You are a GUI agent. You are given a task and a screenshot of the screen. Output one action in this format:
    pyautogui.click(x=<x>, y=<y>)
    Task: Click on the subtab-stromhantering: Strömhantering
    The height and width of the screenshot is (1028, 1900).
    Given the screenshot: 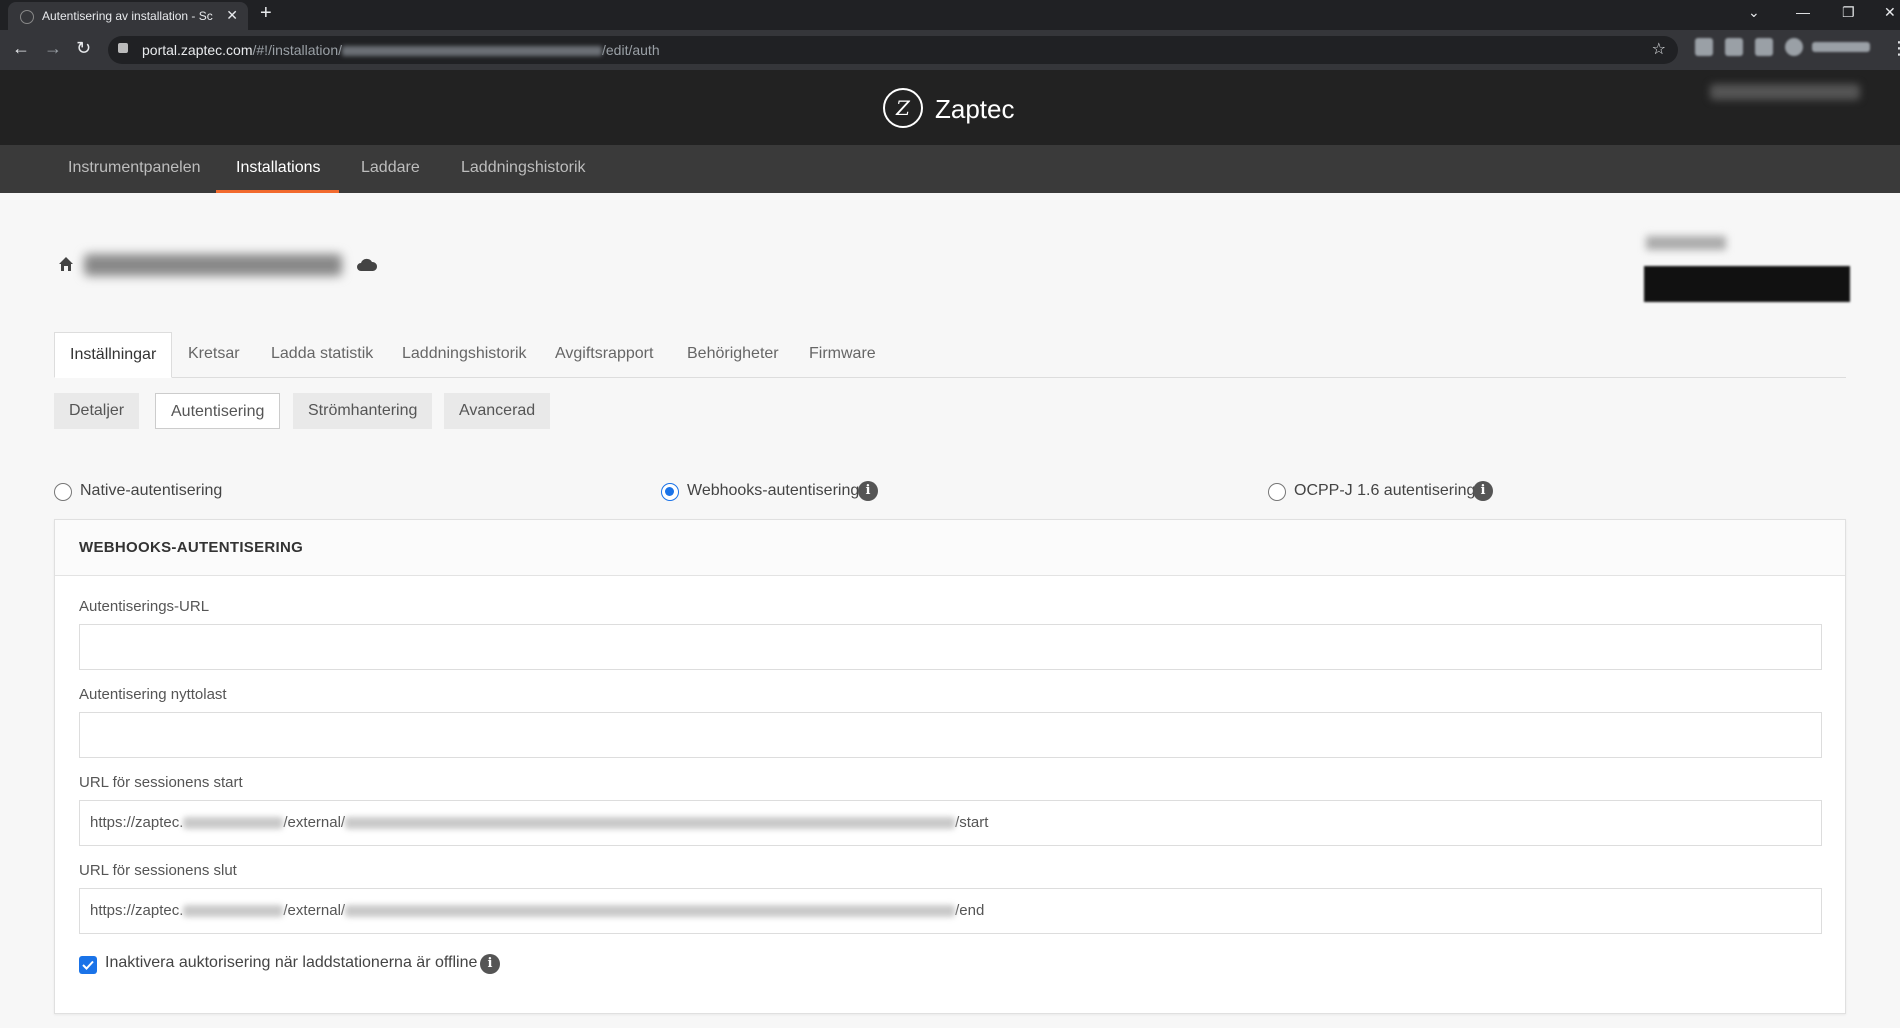 What is the action you would take?
    pyautogui.click(x=363, y=411)
    